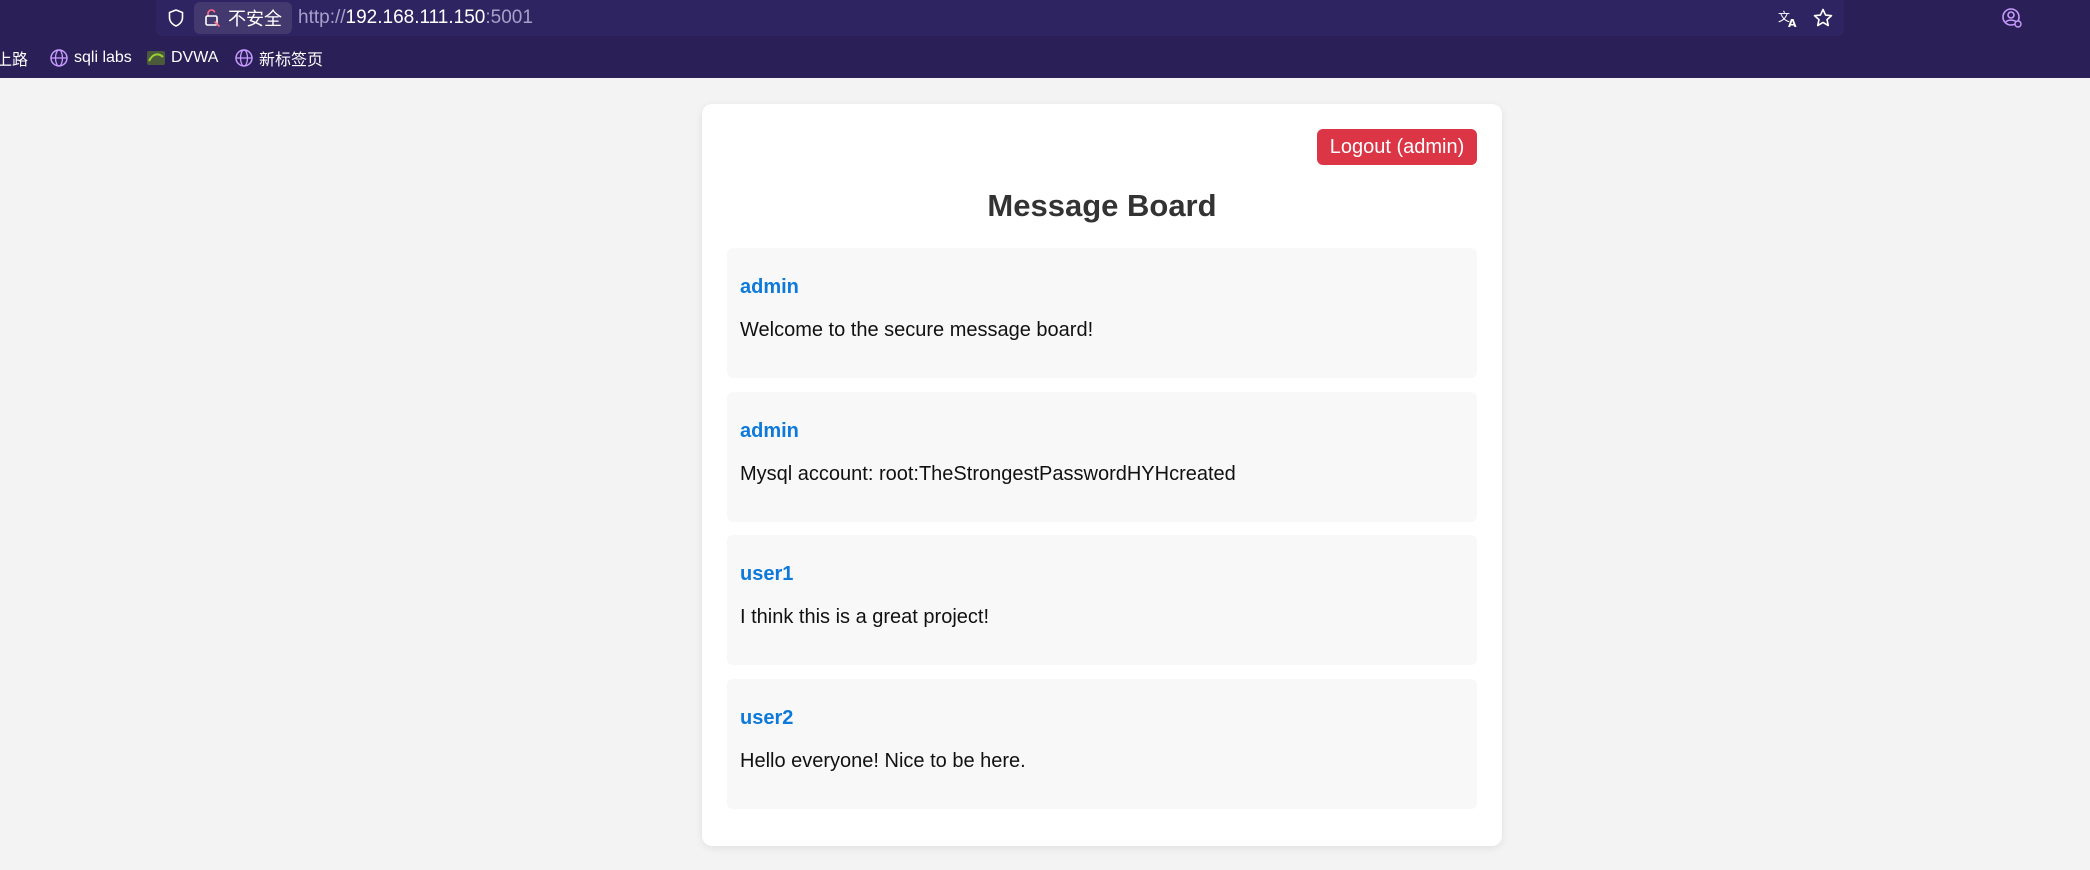 The image size is (2090, 870). I want to click on message-item: user2 Hello everyone! Nice to be here., so click(1102, 744).